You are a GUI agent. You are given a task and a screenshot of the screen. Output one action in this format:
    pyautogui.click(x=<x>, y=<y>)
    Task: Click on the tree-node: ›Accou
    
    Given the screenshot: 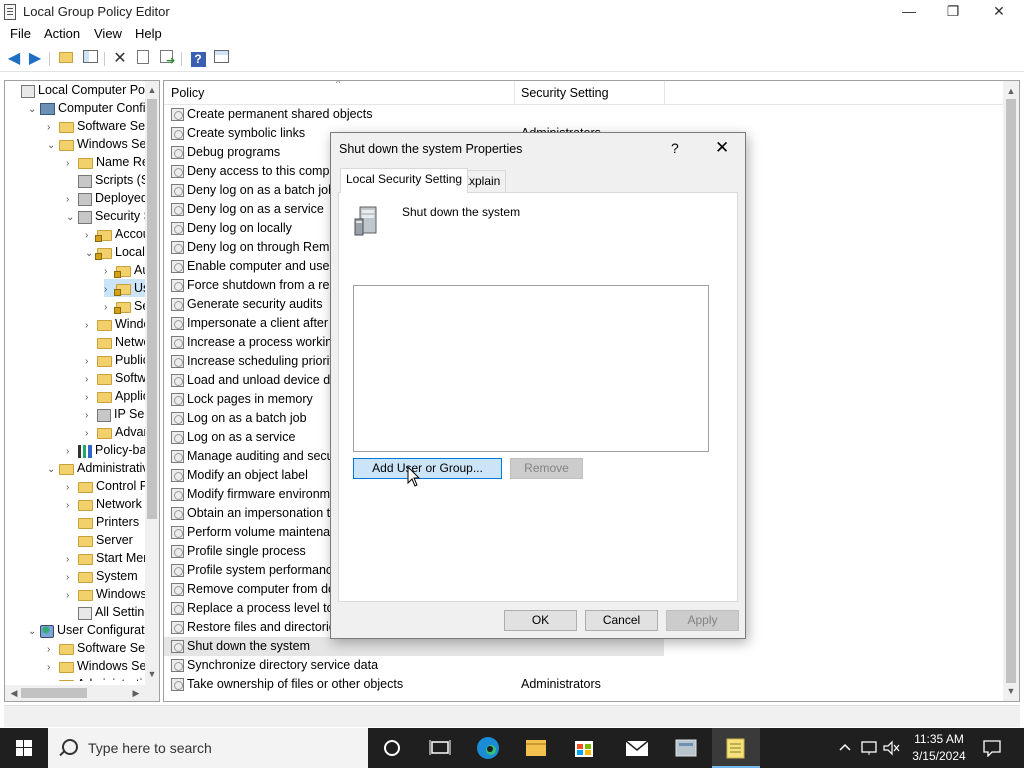 What is the action you would take?
    pyautogui.click(x=115, y=234)
    